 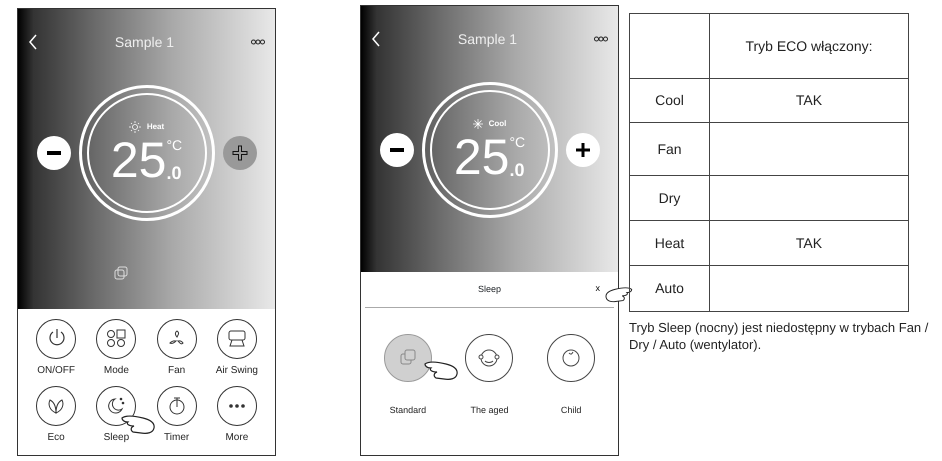 What do you see at coordinates (669, 288) in the screenshot?
I see `table-cell: Auto` at bounding box center [669, 288].